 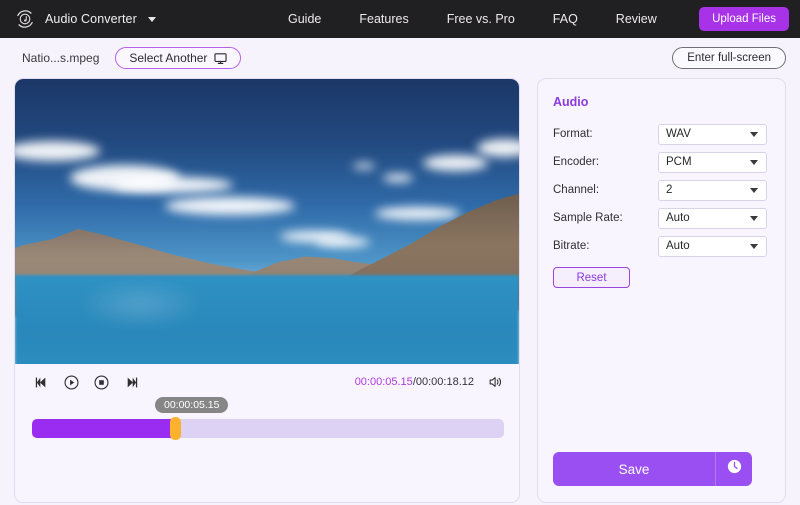 I want to click on nav-item-review: Review, so click(x=636, y=19).